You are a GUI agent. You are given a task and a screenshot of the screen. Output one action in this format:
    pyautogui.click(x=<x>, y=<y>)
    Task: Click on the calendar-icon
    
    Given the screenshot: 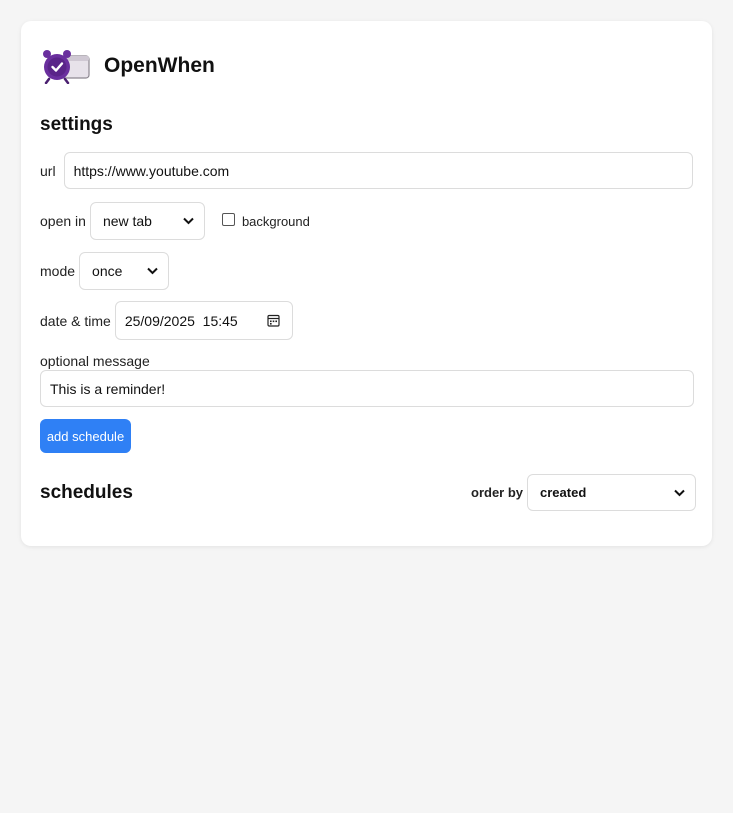 What is the action you would take?
    pyautogui.click(x=273, y=320)
    